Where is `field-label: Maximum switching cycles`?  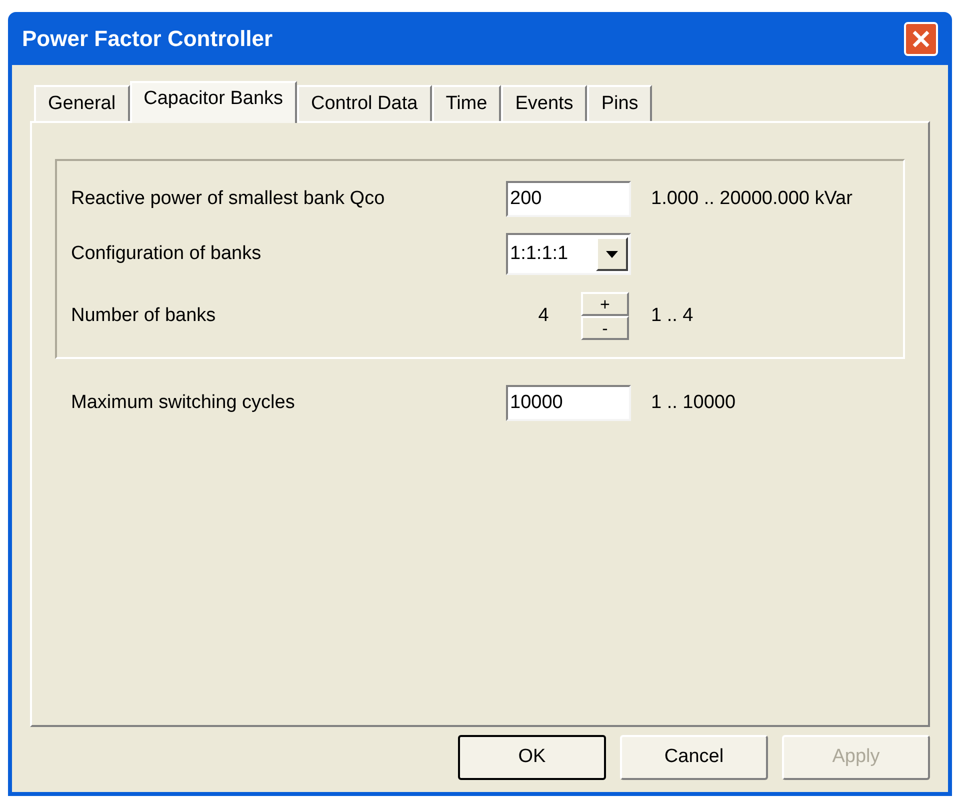 field-label: Maximum switching cycles is located at coordinates (183, 402).